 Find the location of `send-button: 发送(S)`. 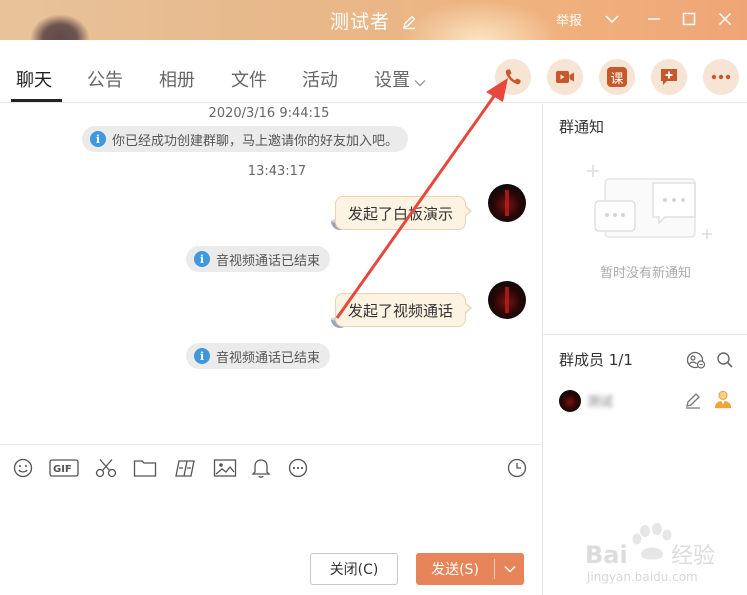

send-button: 发送(S) is located at coordinates (470, 569).